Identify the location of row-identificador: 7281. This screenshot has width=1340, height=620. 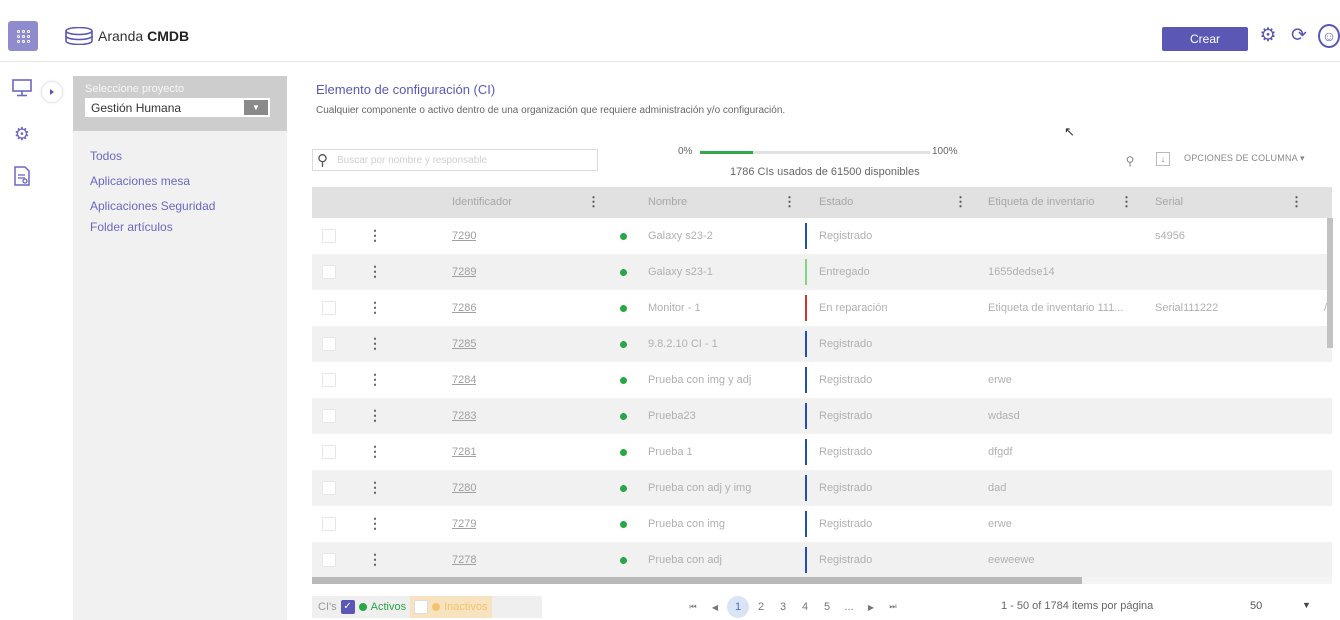
(464, 452).